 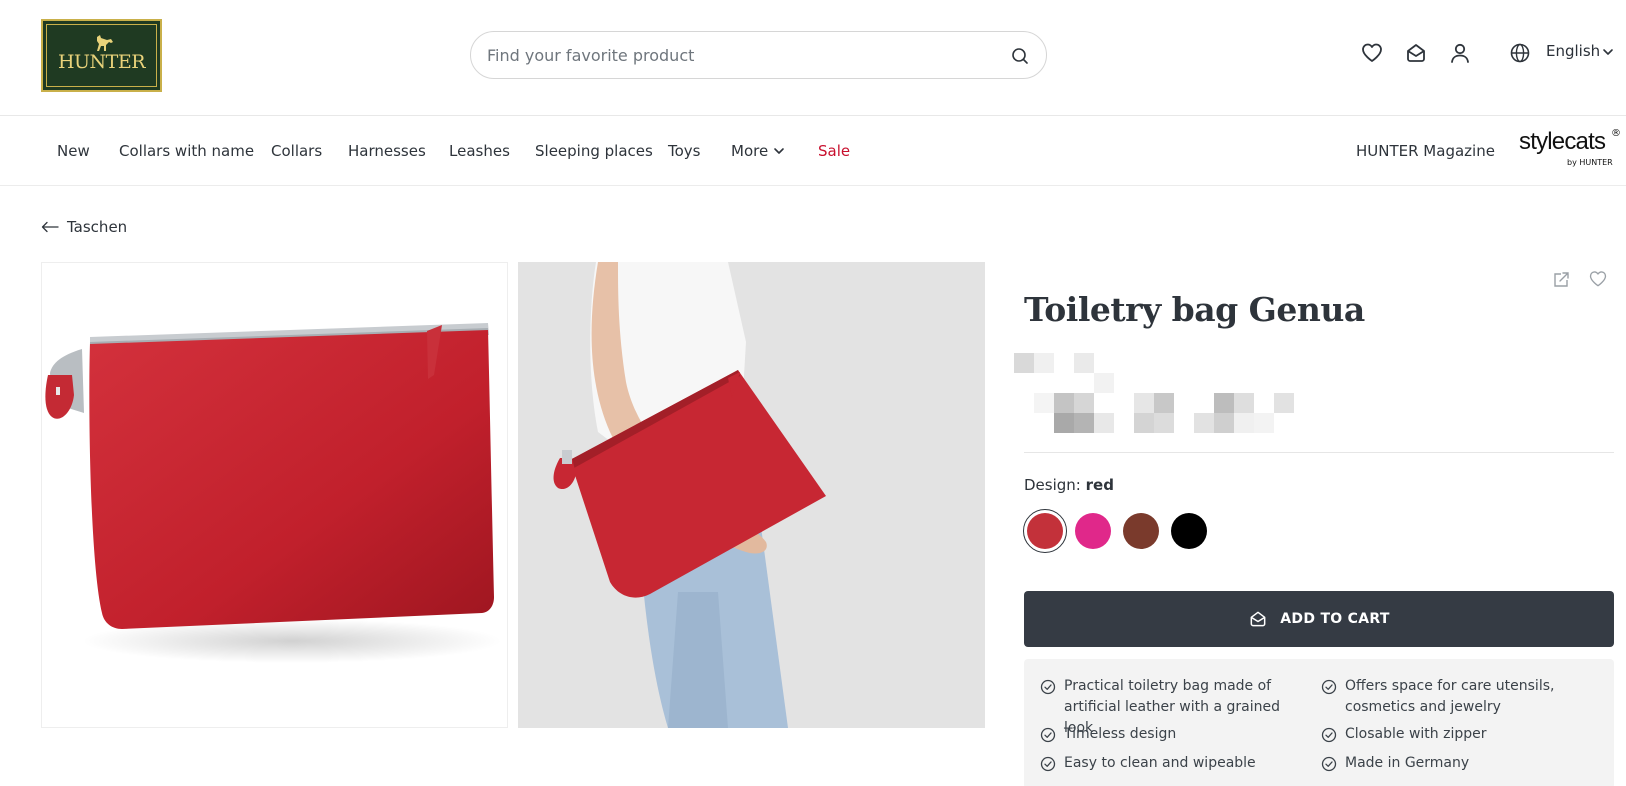 I want to click on design-label-text: Design:, so click(x=1052, y=485).